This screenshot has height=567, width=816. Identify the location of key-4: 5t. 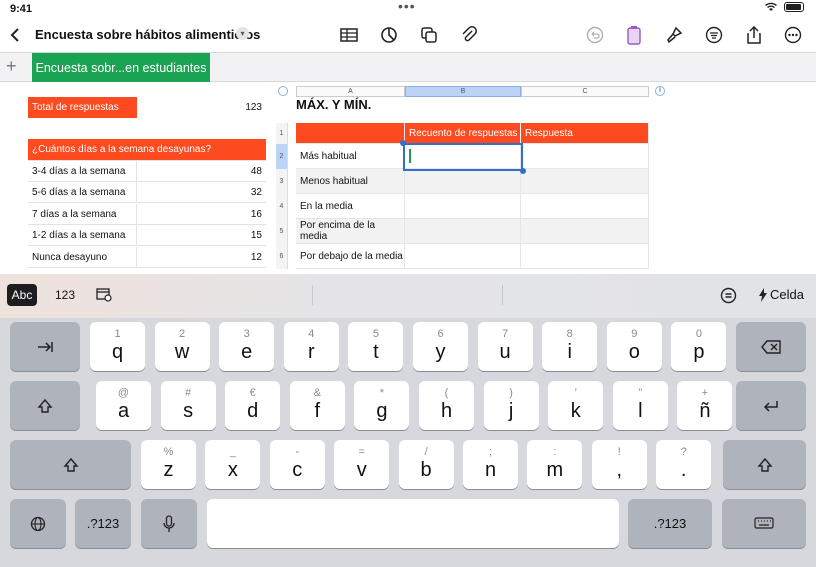
(376, 346).